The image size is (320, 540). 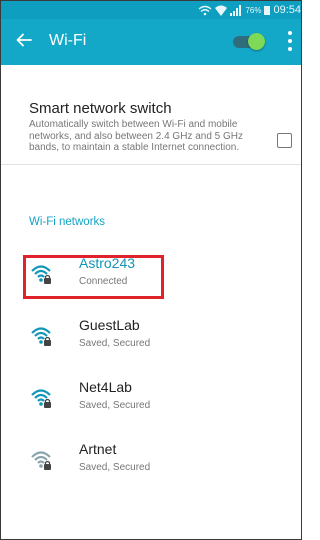 I want to click on toggle-thumb, so click(x=256, y=41).